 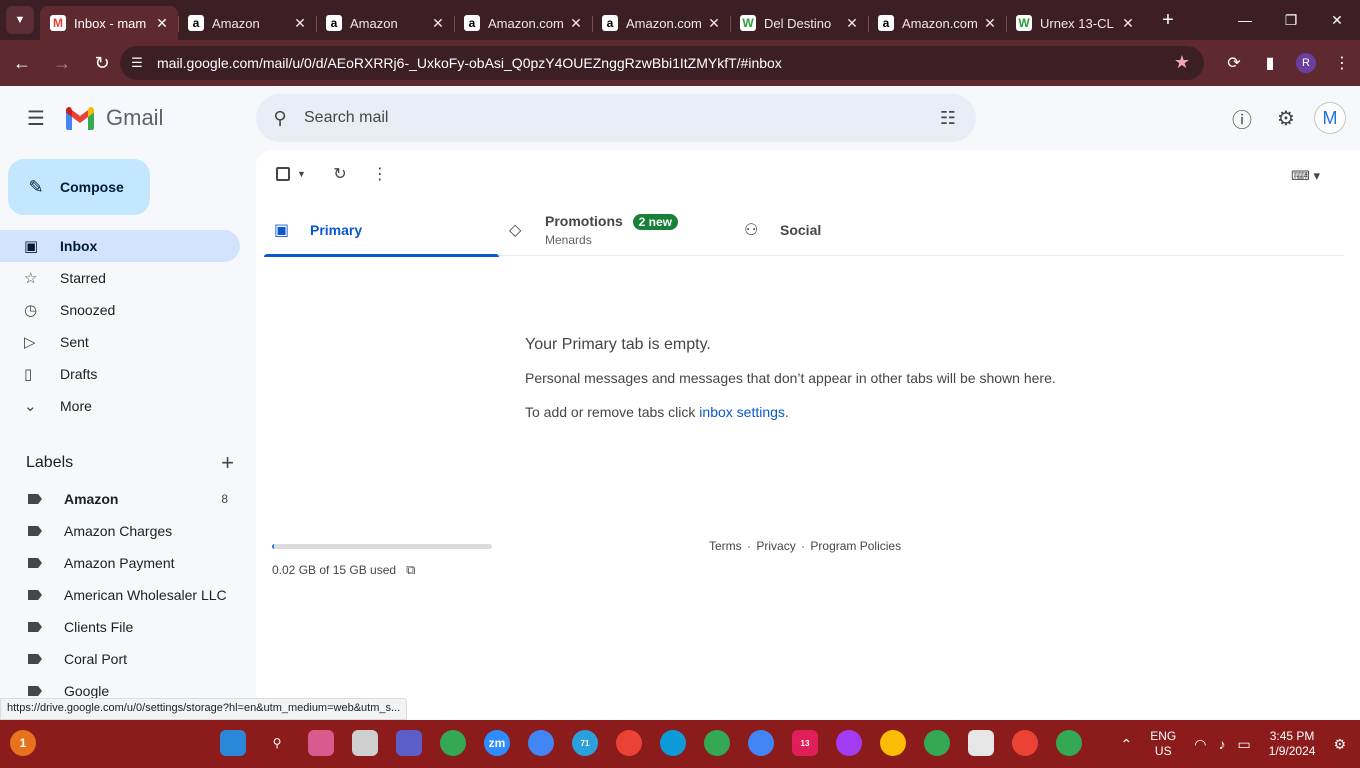 I want to click on external-link-icon: ⧉, so click(x=410, y=570).